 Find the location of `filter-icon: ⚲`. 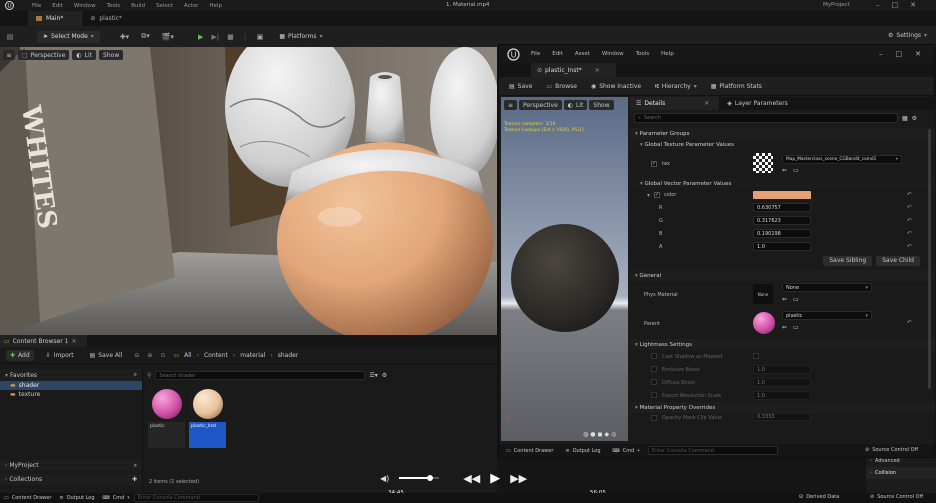

filter-icon: ⚲ is located at coordinates (149, 375).